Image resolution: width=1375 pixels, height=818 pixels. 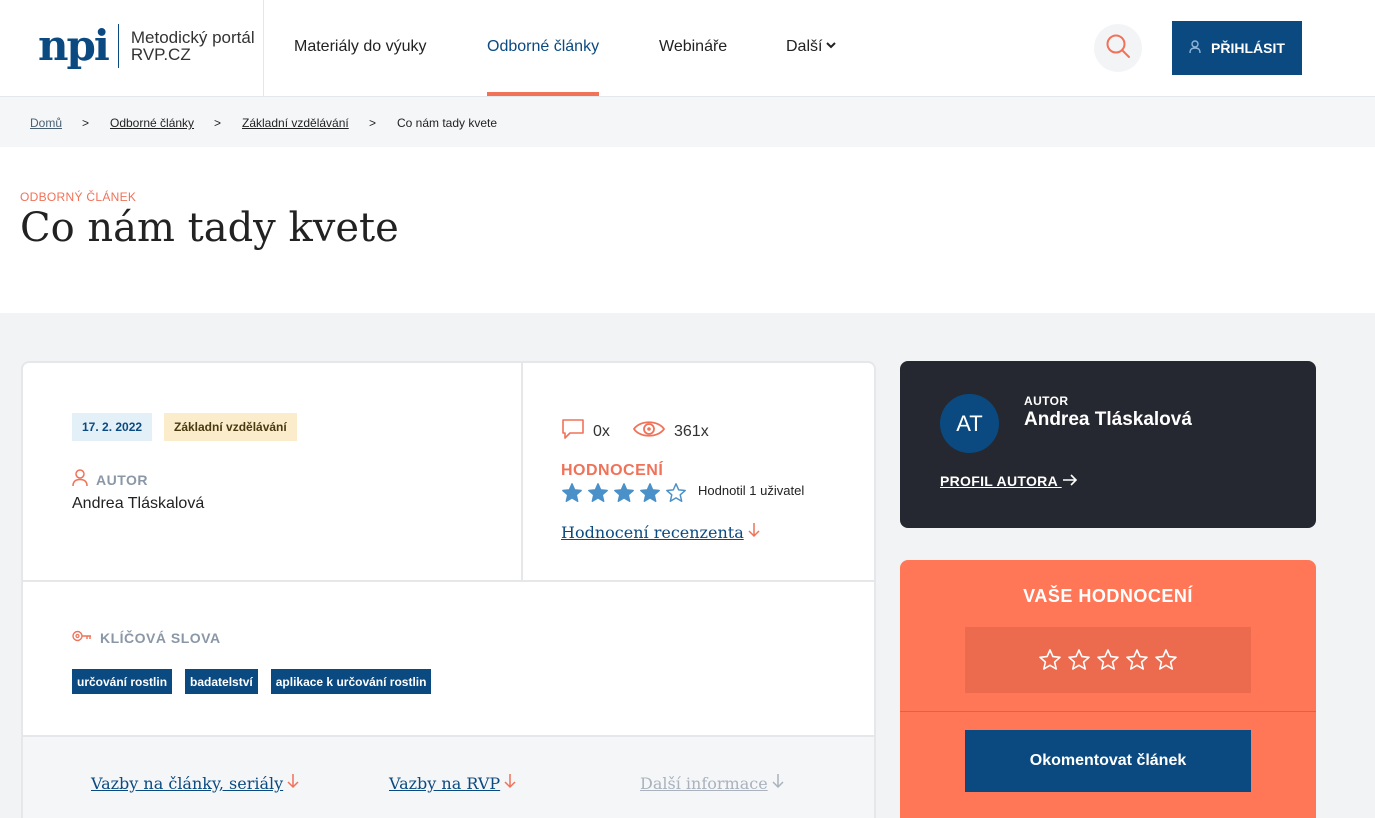 I want to click on link-dalsi-informace: Další informace, so click(x=712, y=783).